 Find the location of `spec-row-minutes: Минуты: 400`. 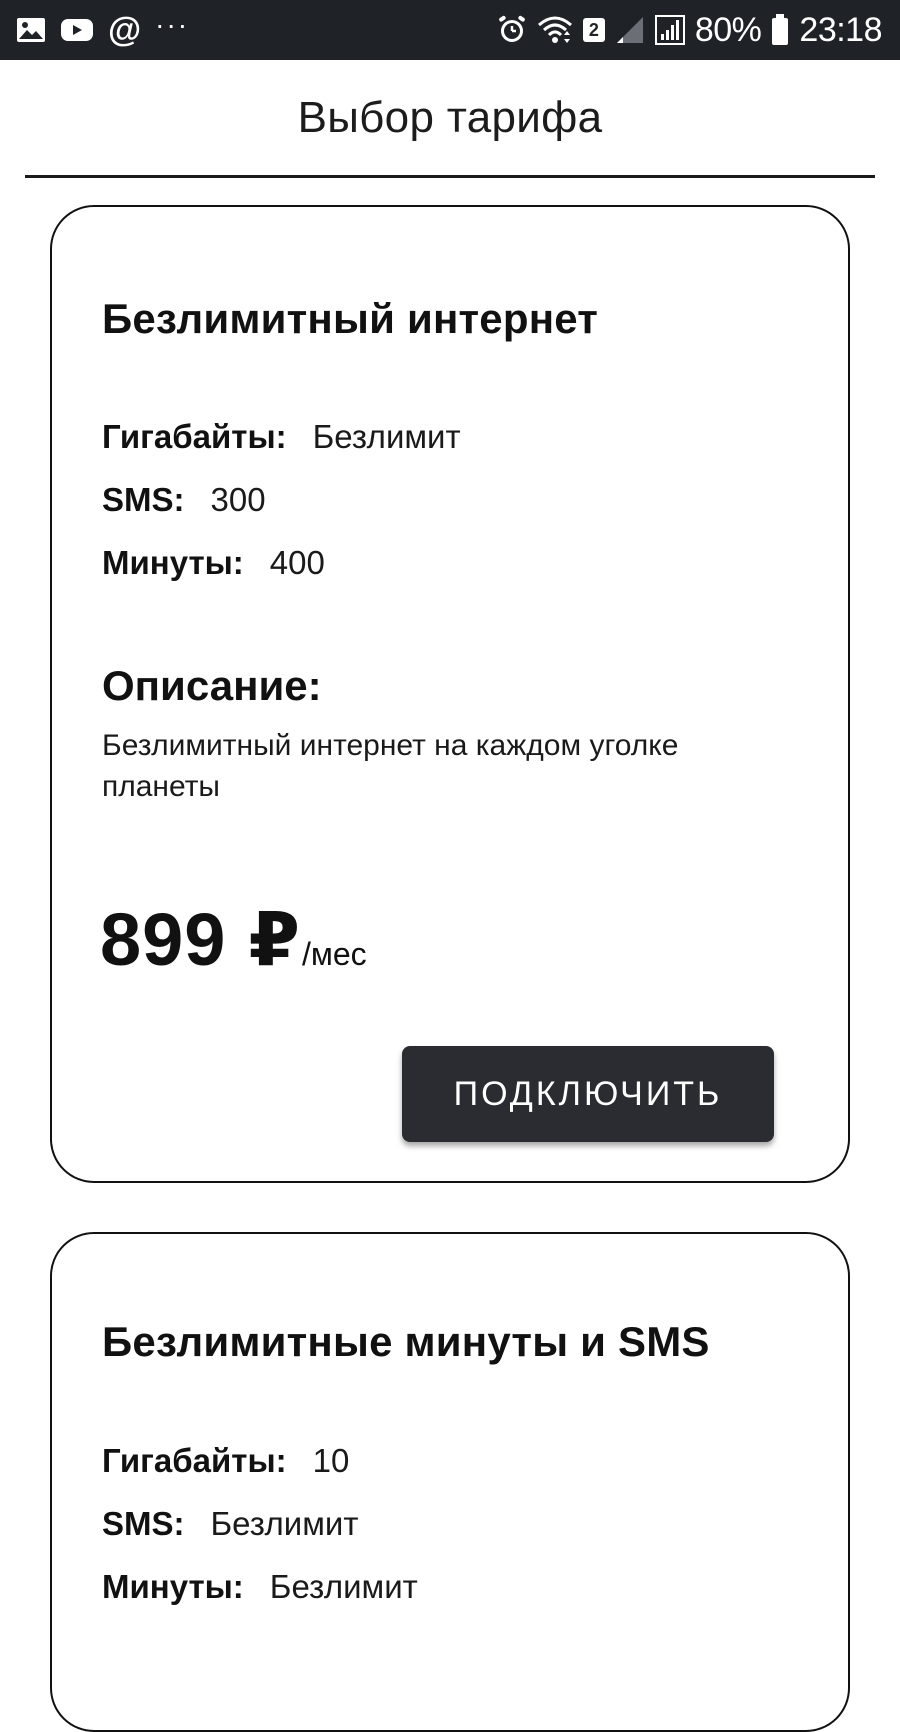

spec-row-minutes: Минуты: 400 is located at coordinates (281, 562).